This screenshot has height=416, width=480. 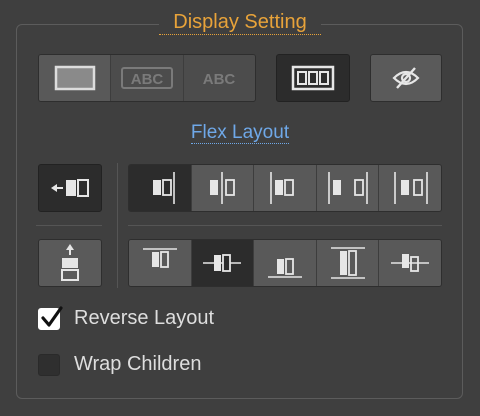 What do you see at coordinates (144, 318) in the screenshot?
I see `reverse-layout-label: Reverse Layout` at bounding box center [144, 318].